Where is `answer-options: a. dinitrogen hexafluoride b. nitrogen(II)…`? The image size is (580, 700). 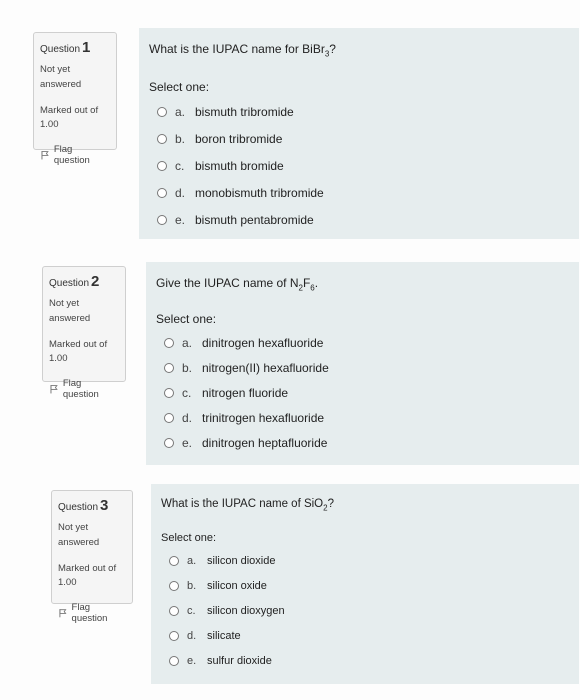 answer-options: a. dinitrogen hexafluoride b. nitrogen(II)… is located at coordinates (362, 392).